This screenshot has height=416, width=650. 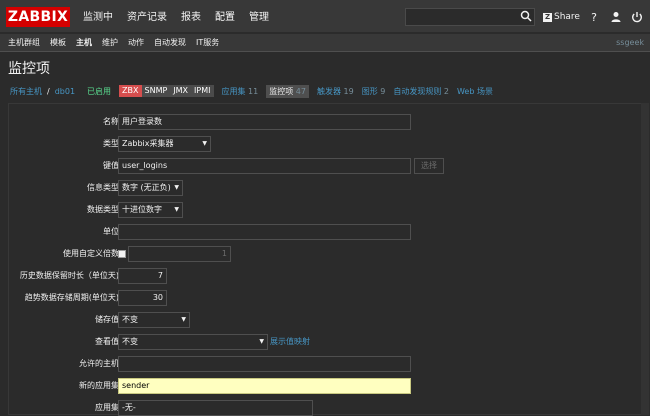 What do you see at coordinates (325, 43) in the screenshot?
I see `sub-menu-bar: 主机群组 模板 主机 维护 动作 自动发现 IT服务 ssgeek` at bounding box center [325, 43].